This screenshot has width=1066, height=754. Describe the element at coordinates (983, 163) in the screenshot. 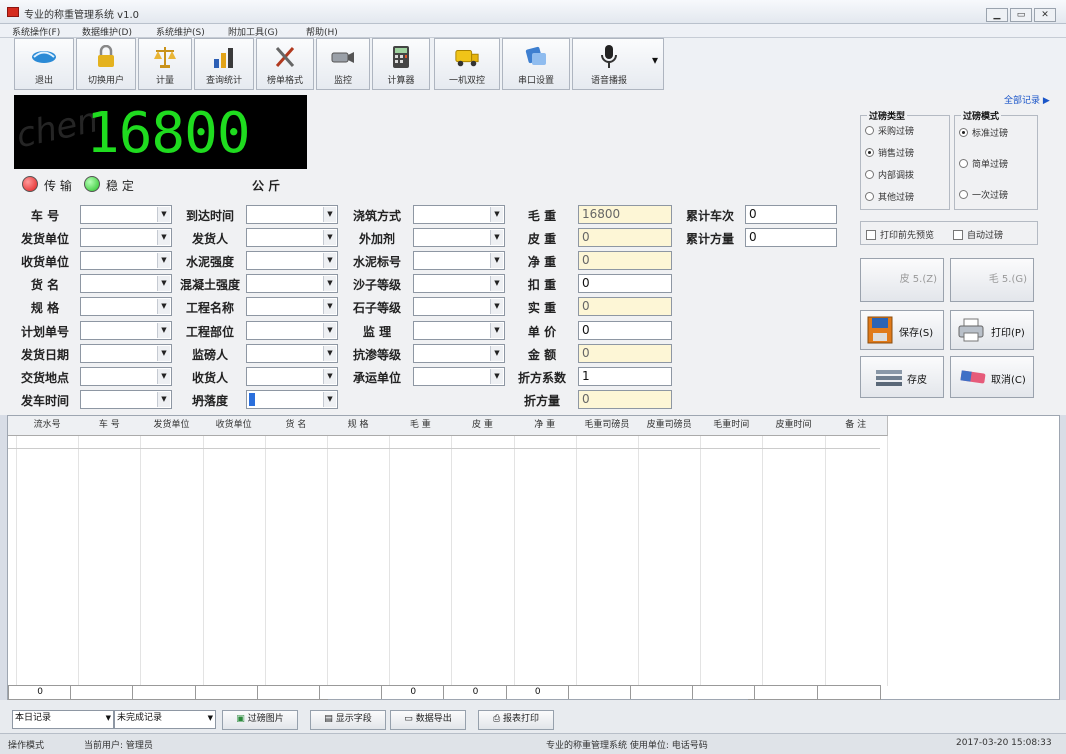

I see `weigh-mode-radio: 简单过磅` at that location.